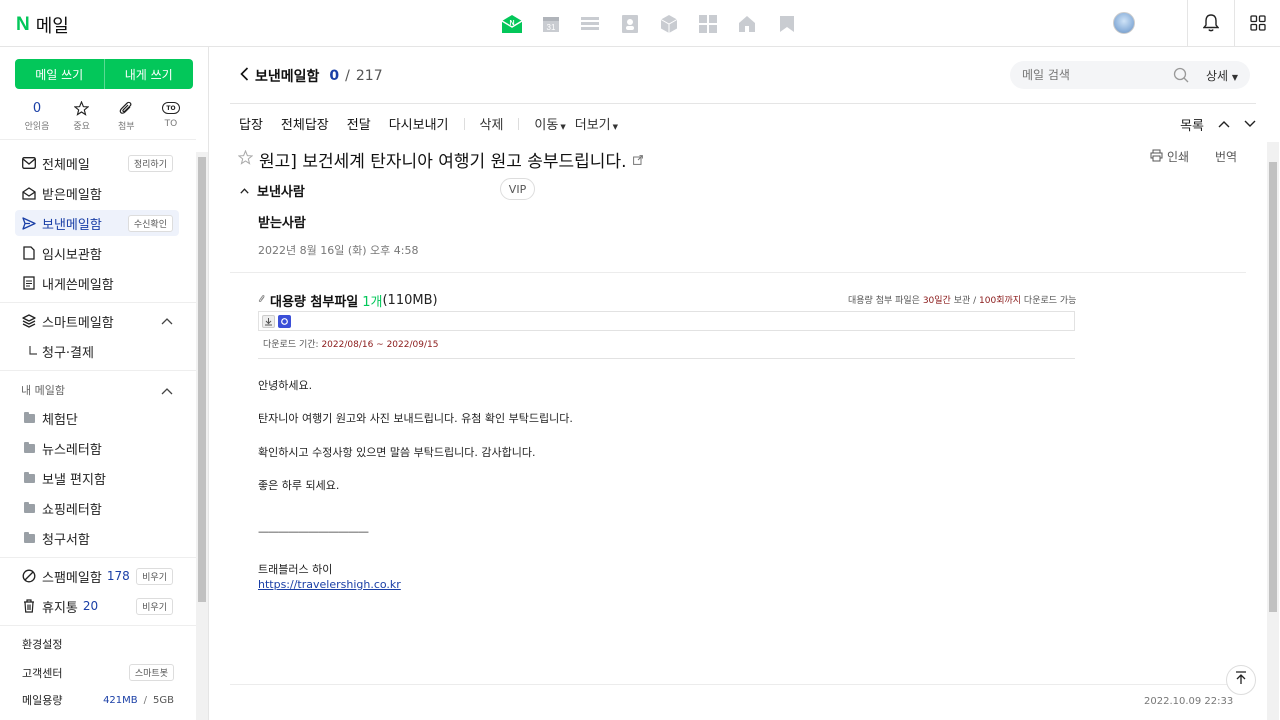 This screenshot has width=1280, height=720. What do you see at coordinates (419, 123) in the screenshot?
I see `resend-button: 다시보내기` at bounding box center [419, 123].